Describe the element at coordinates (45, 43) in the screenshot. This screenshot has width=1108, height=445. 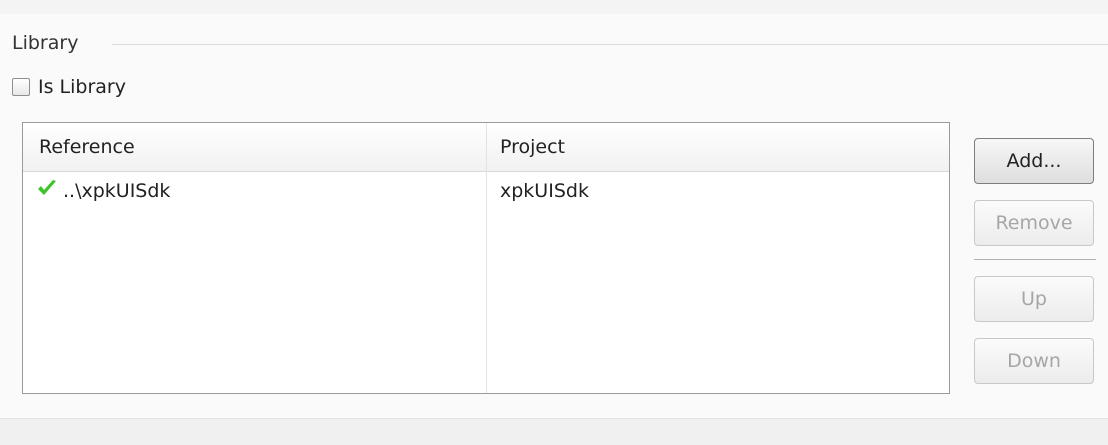
I see `section-title: Library` at that location.